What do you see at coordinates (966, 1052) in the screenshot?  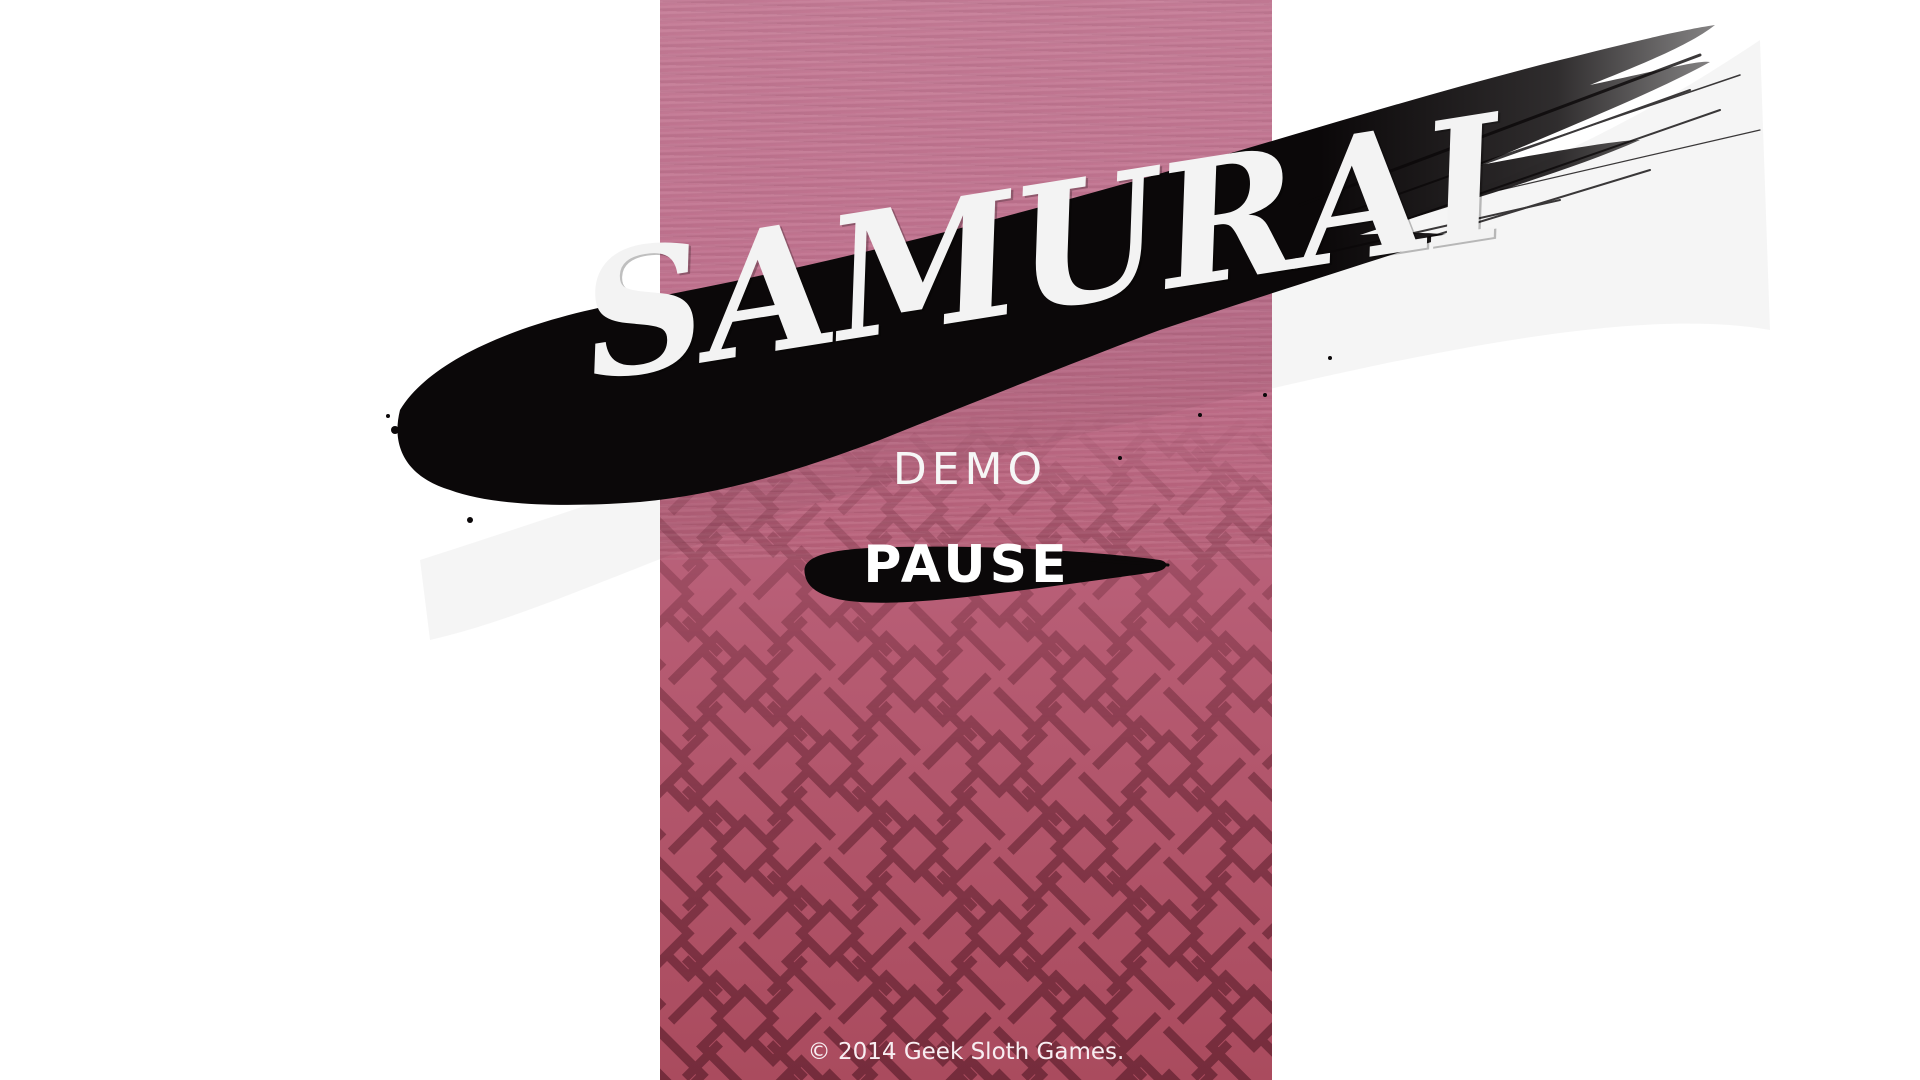 I see `copyright-text: © 2014 Geek Sloth Games.` at bounding box center [966, 1052].